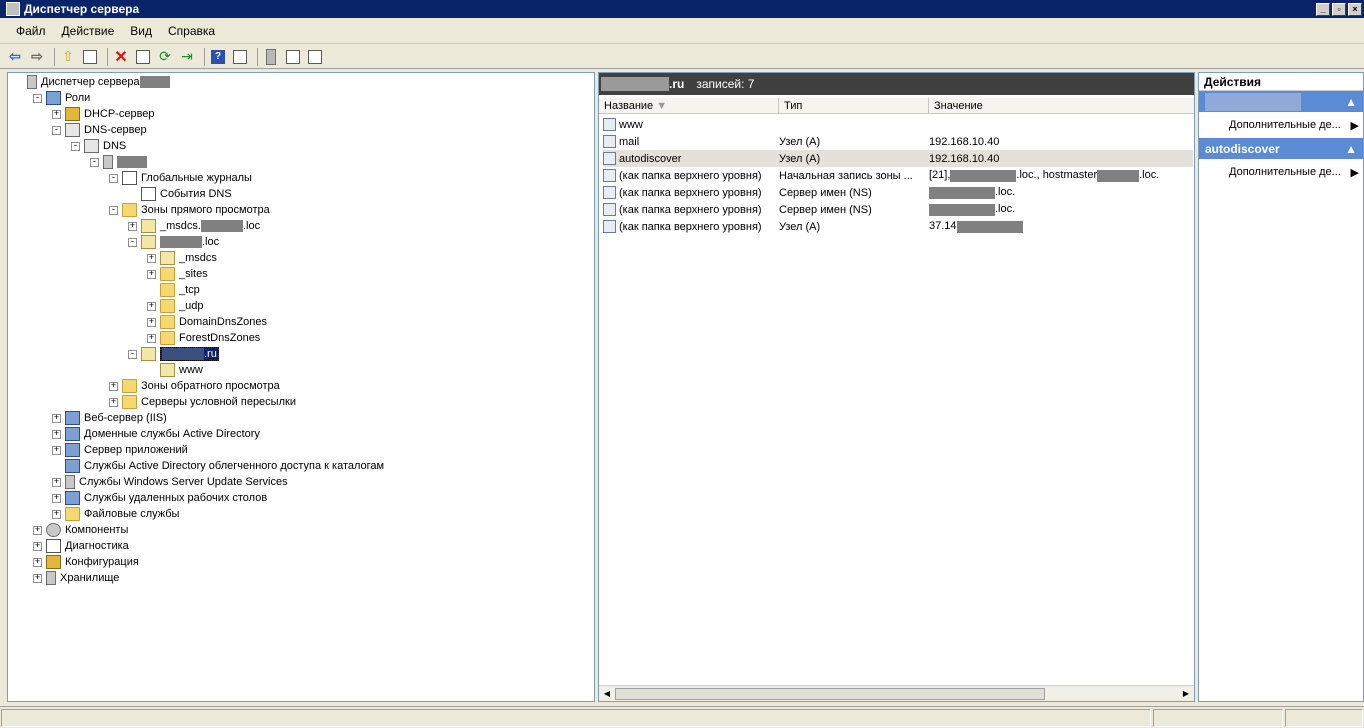 The height and width of the screenshot is (728, 1364). I want to click on tree-item: + Доменные службы Active Directory, so click(156, 434).